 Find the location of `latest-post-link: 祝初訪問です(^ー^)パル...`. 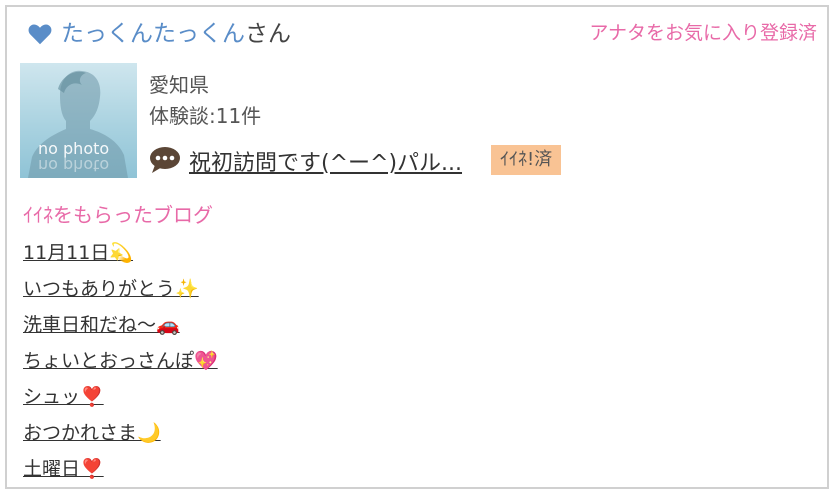

latest-post-link: 祝初訪問です(^ー^)パル... is located at coordinates (325, 161).